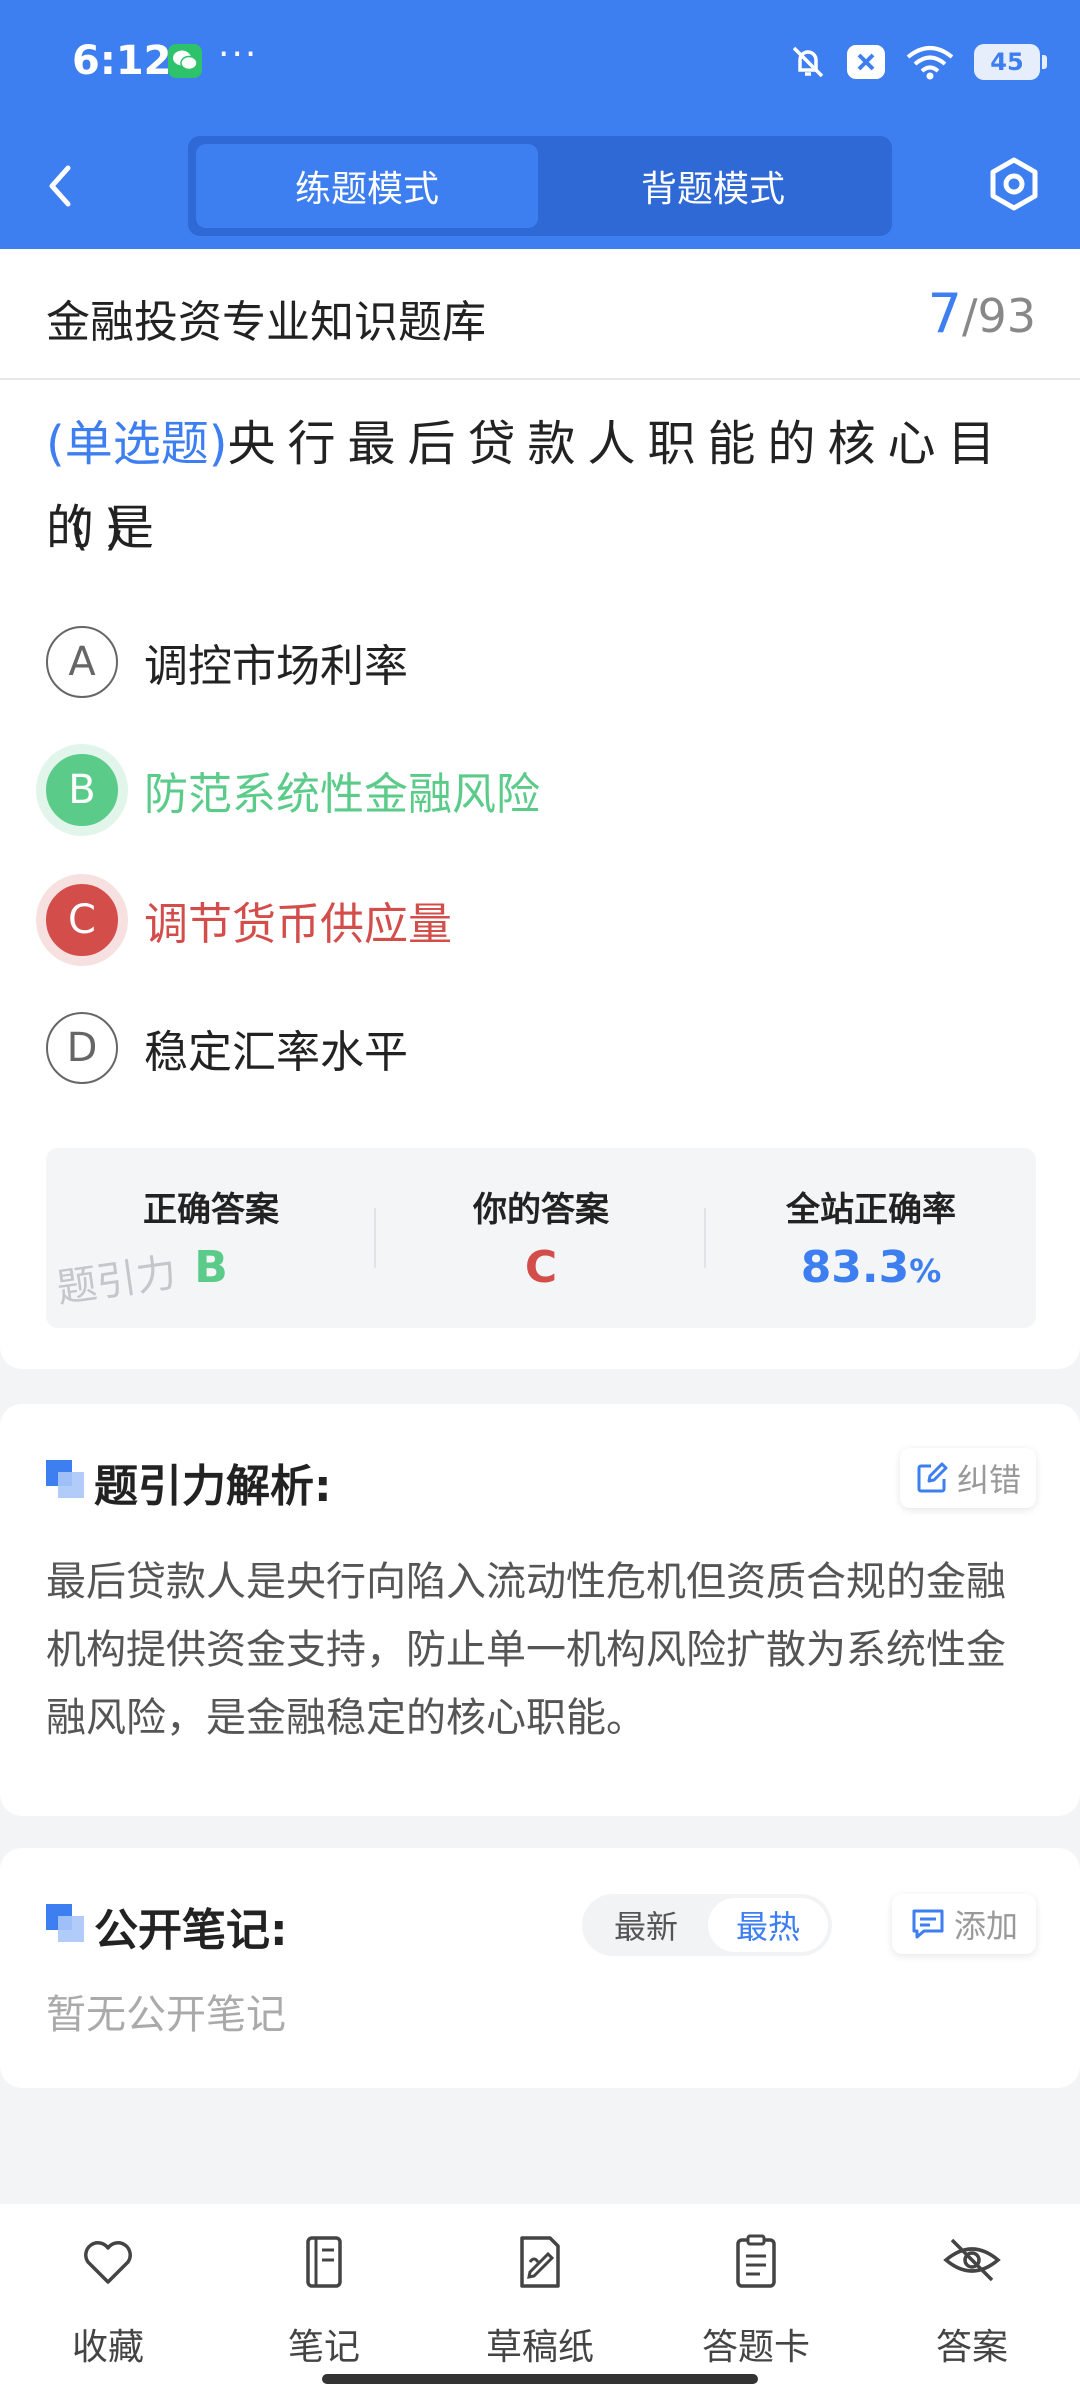 The height and width of the screenshot is (2400, 1080). What do you see at coordinates (324, 2300) in the screenshot?
I see `nav-notes: 笔记` at bounding box center [324, 2300].